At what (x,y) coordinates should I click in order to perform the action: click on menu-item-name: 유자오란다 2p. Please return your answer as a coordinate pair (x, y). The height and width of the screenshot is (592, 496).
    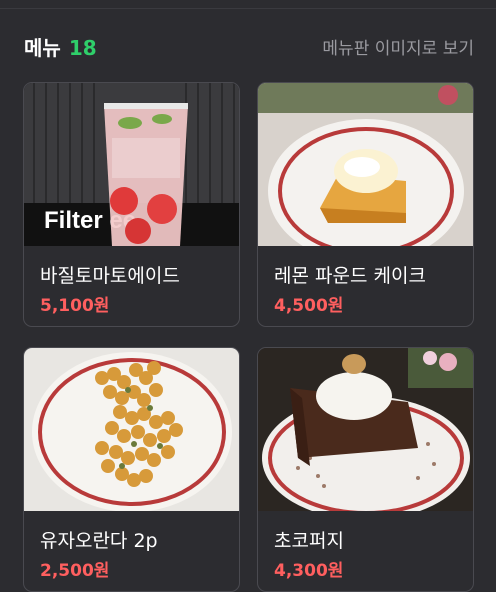
    Looking at the image, I should click on (99, 541).